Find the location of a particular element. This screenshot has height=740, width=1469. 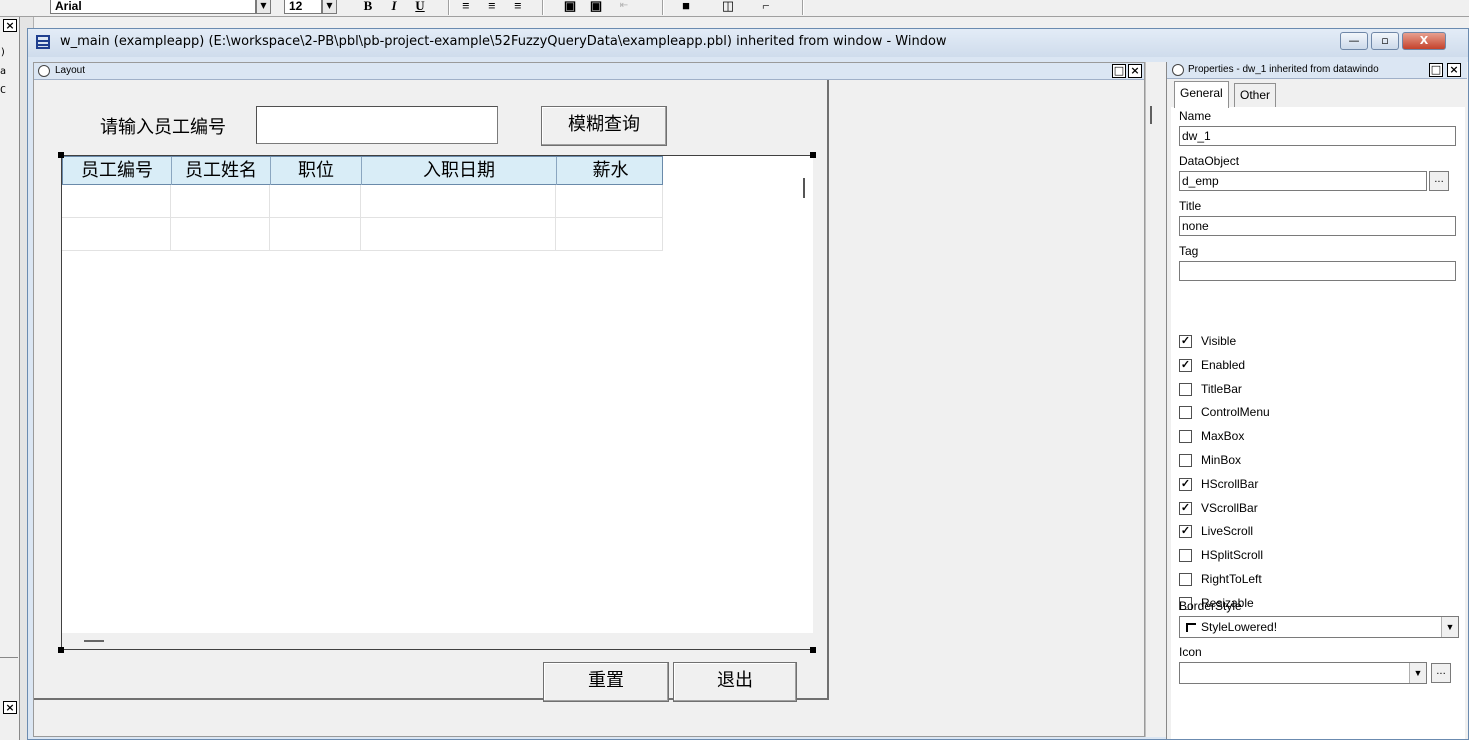

checkbox-label: RightToLeft is located at coordinates (1231, 579).